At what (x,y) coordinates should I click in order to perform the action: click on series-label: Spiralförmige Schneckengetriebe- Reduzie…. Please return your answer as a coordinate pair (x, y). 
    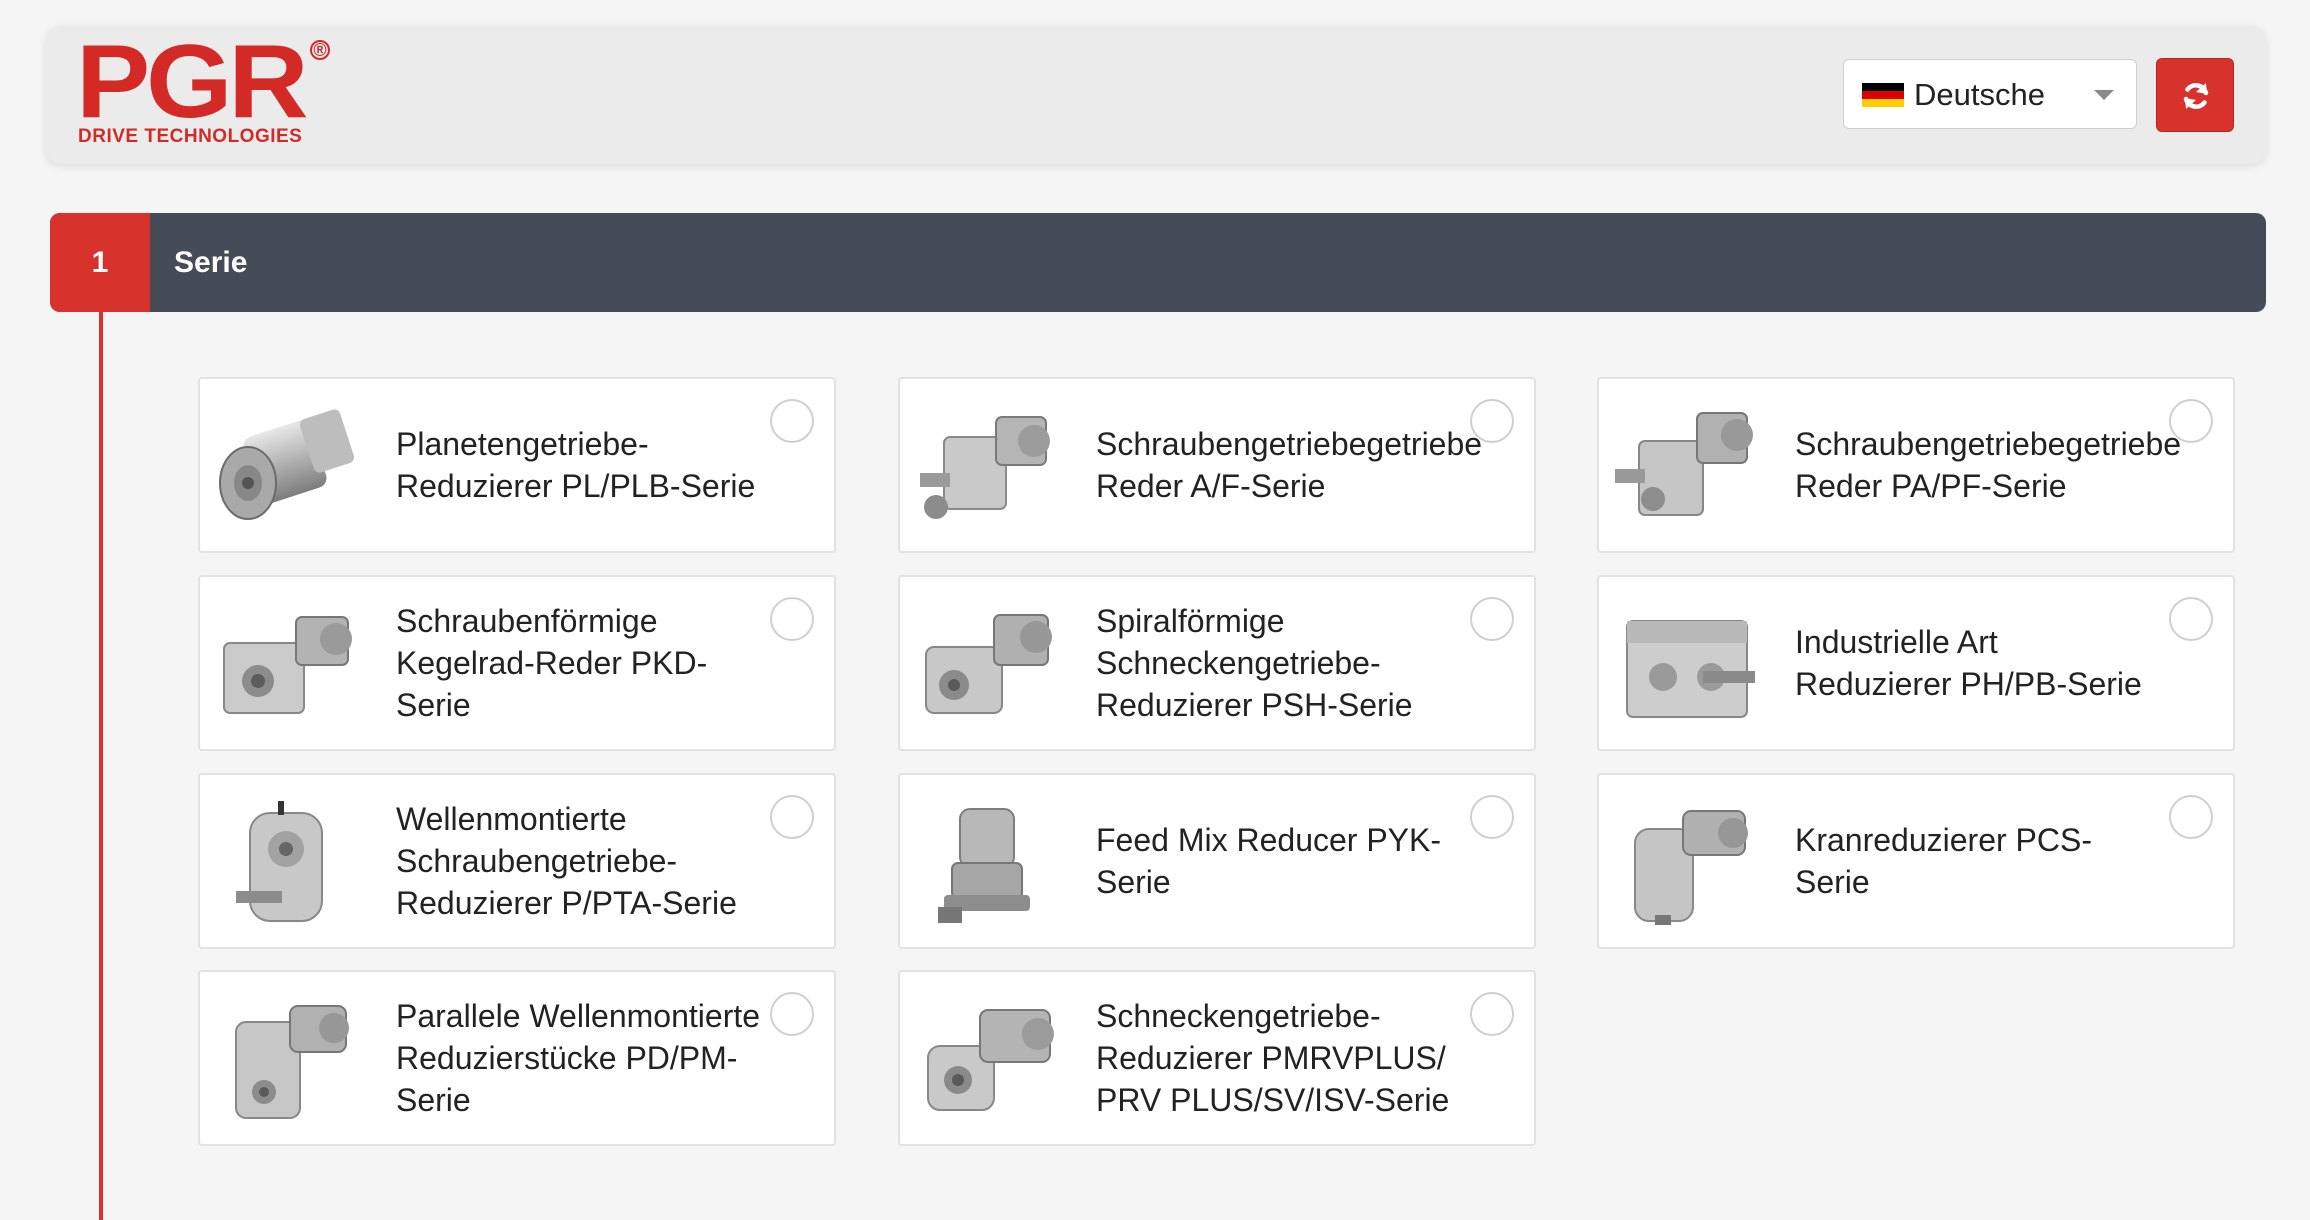
    Looking at the image, I should click on (1254, 663).